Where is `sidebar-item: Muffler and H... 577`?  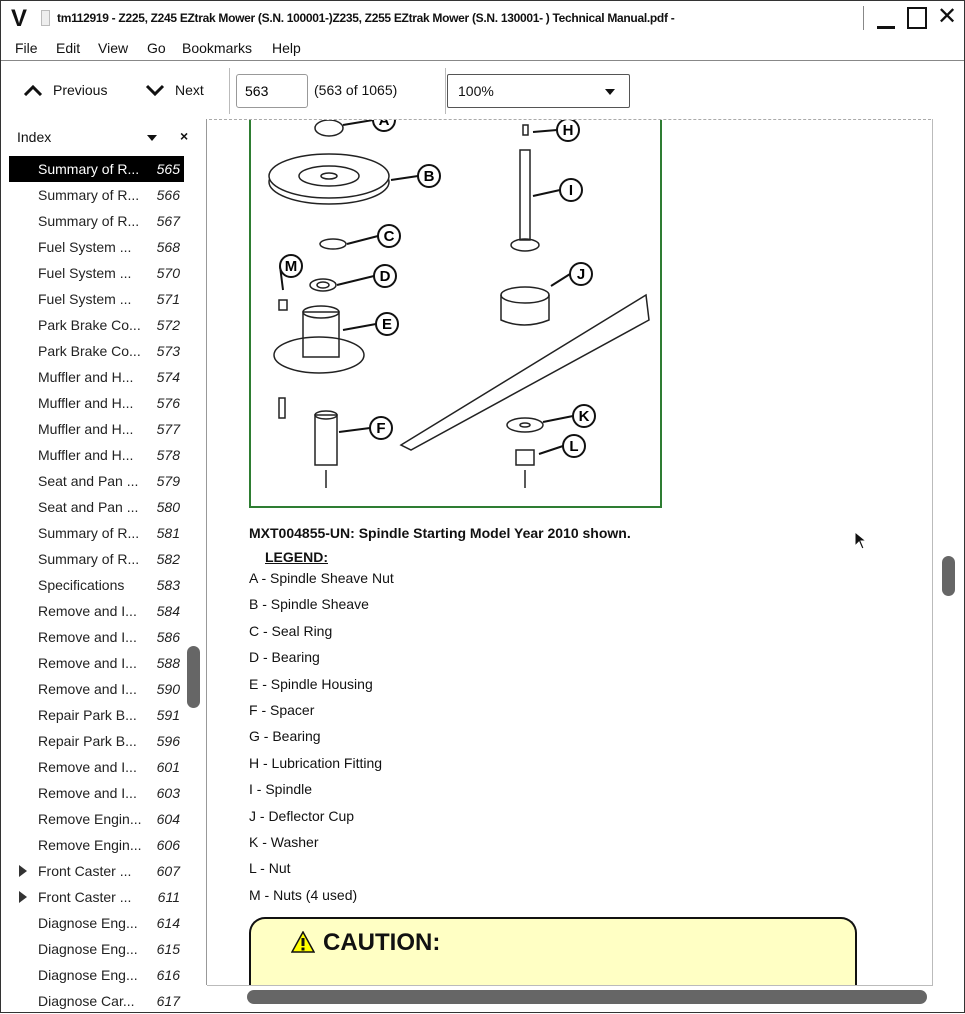
sidebar-item: Muffler and H... 577 is located at coordinates (96, 429).